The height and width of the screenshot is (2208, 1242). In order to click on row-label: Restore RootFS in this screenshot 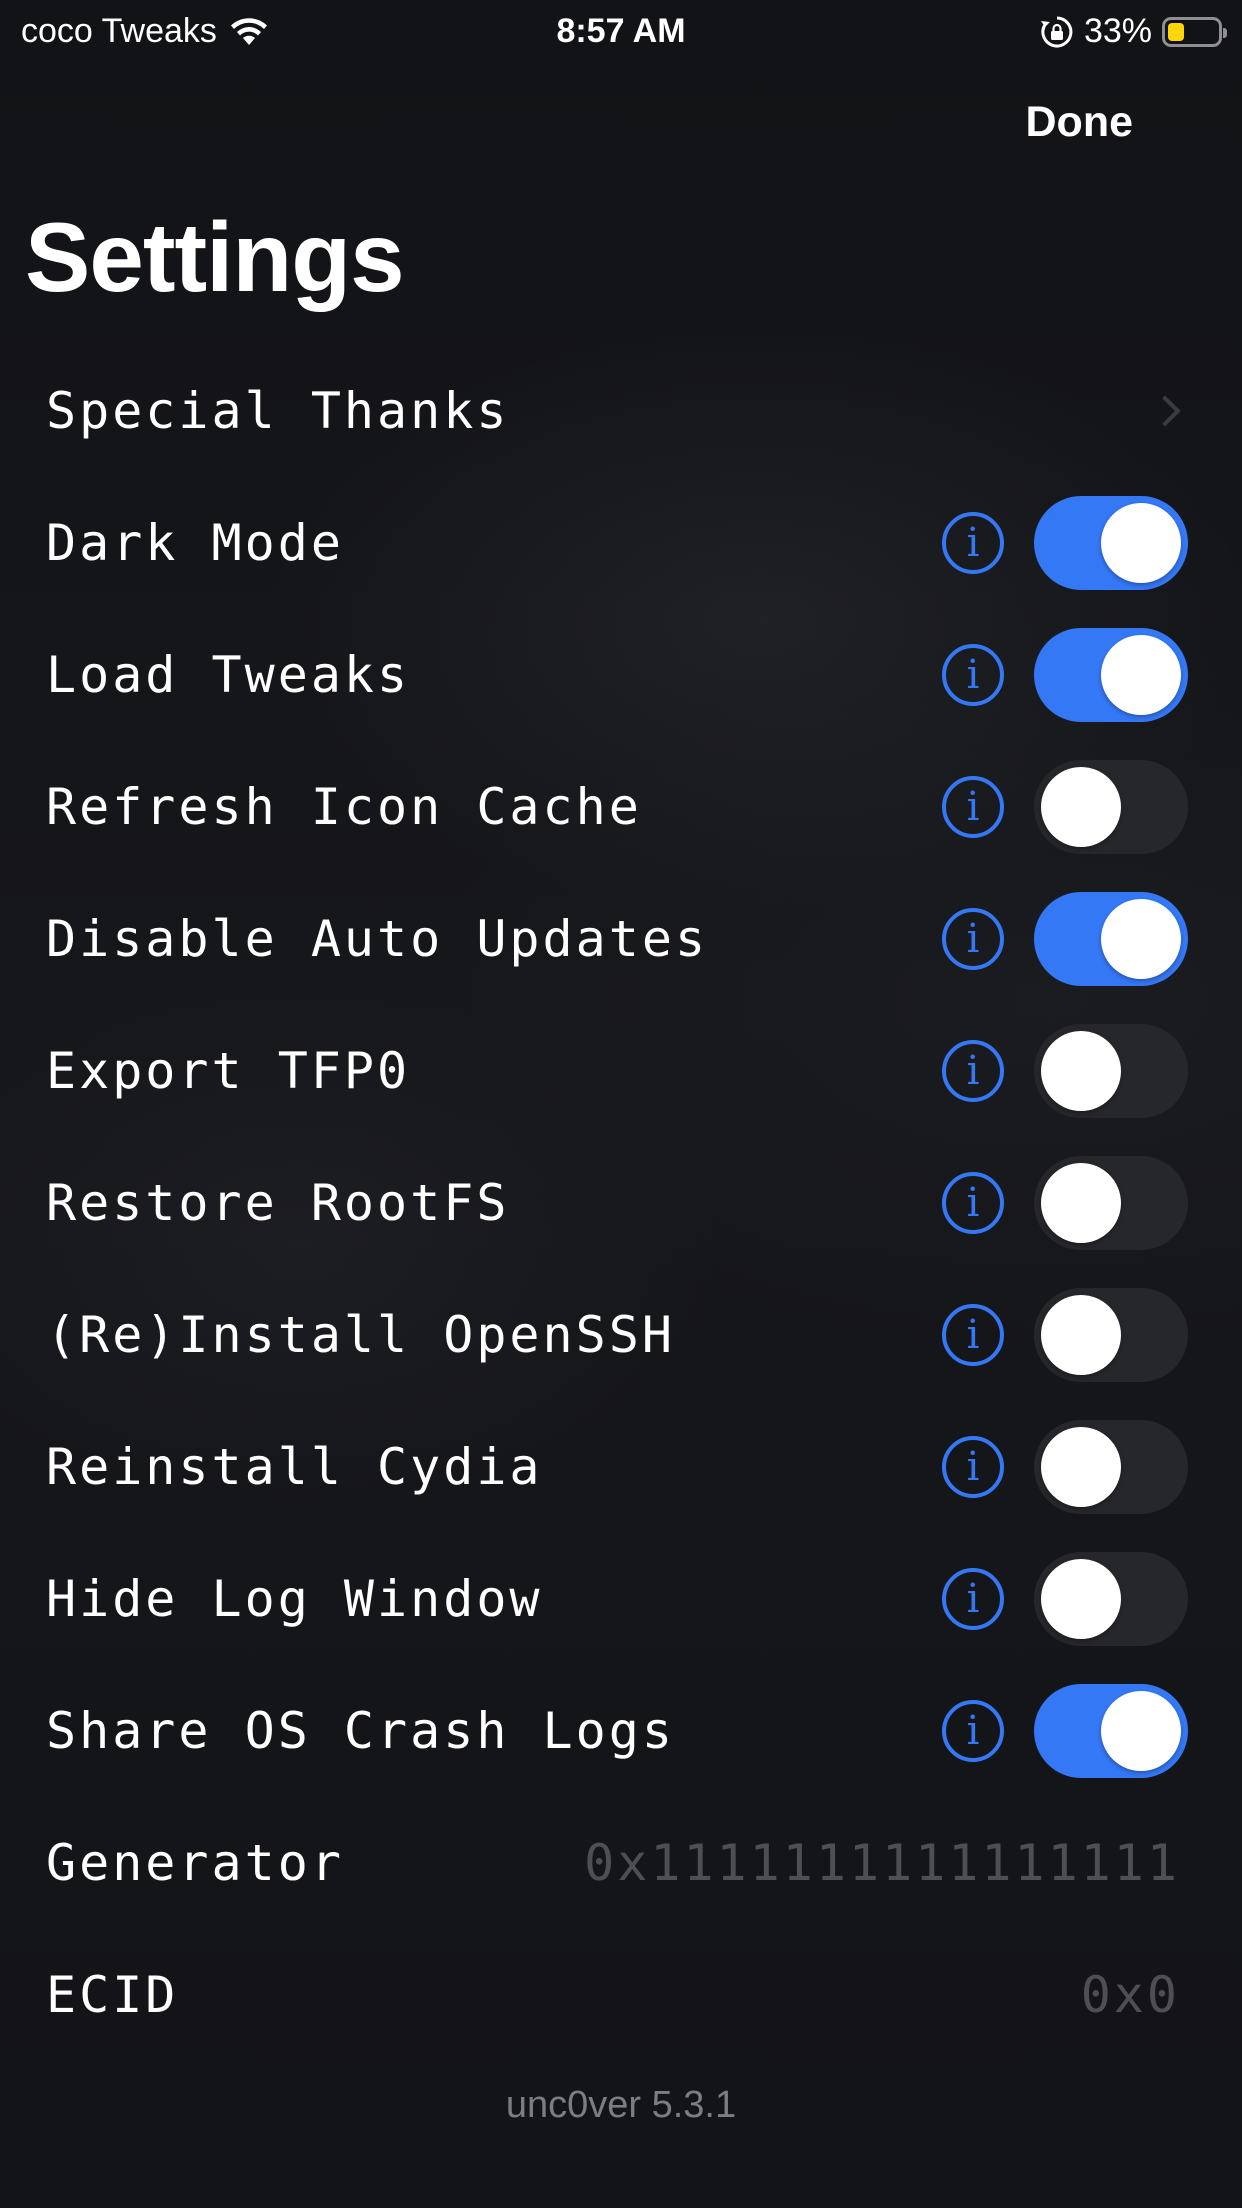, I will do `click(278, 1203)`.